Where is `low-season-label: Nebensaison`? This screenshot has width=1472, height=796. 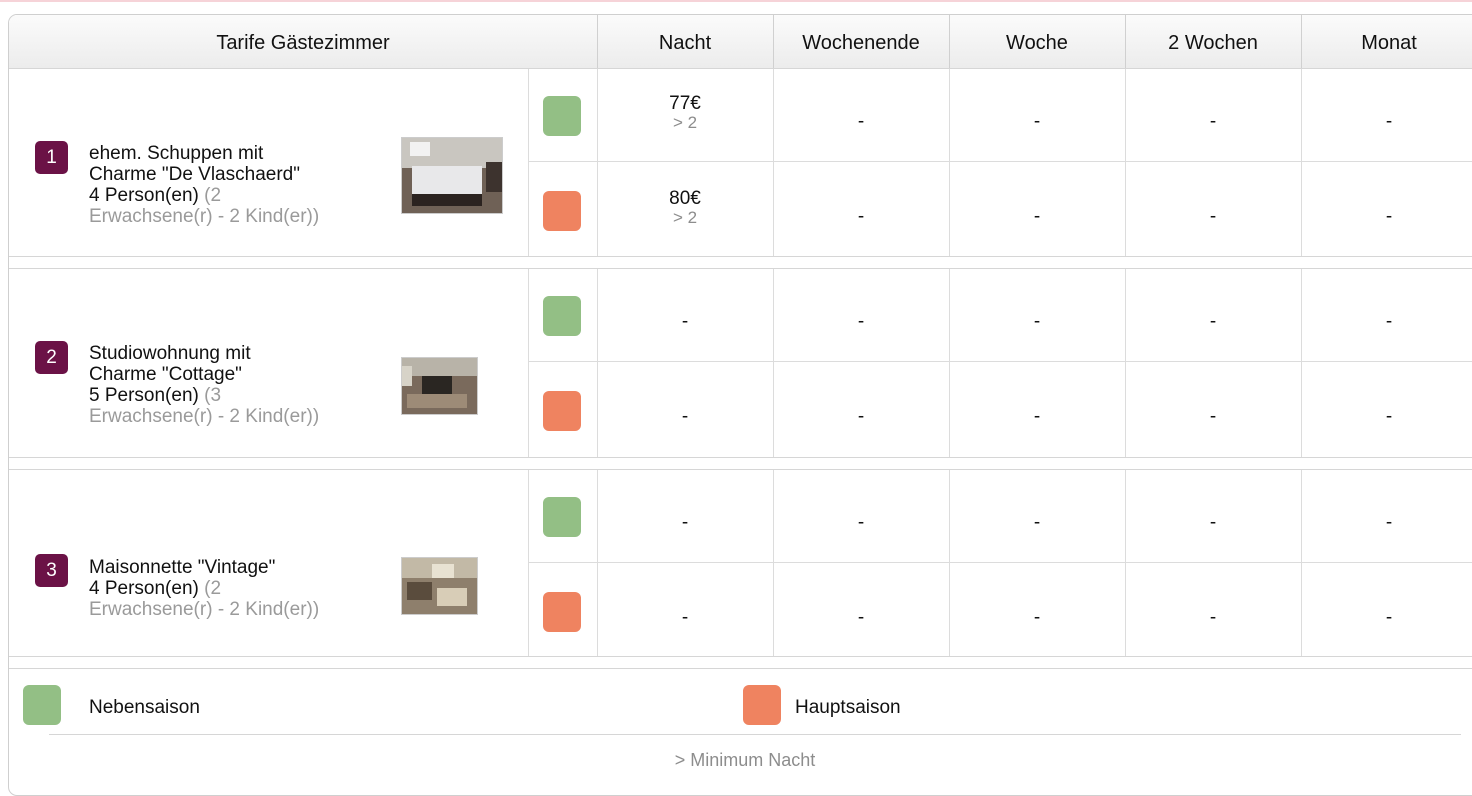
low-season-label: Nebensaison is located at coordinates (144, 707).